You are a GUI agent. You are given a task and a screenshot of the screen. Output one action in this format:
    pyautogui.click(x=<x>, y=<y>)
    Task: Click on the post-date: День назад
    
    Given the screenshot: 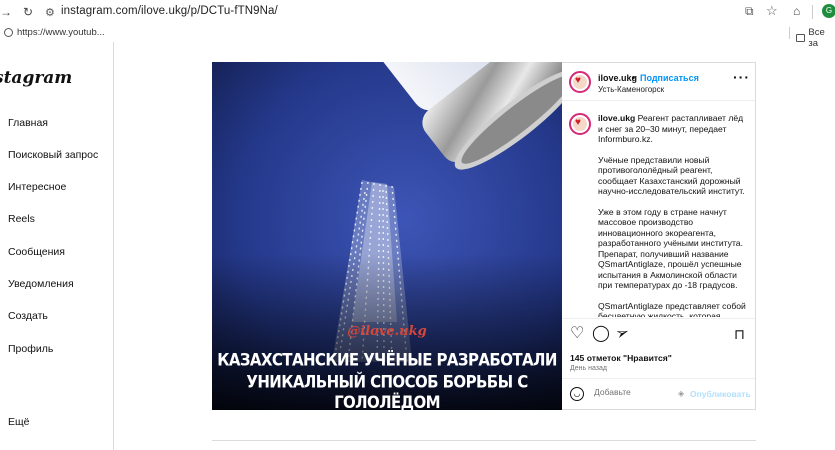 What is the action you would take?
    pyautogui.click(x=588, y=368)
    